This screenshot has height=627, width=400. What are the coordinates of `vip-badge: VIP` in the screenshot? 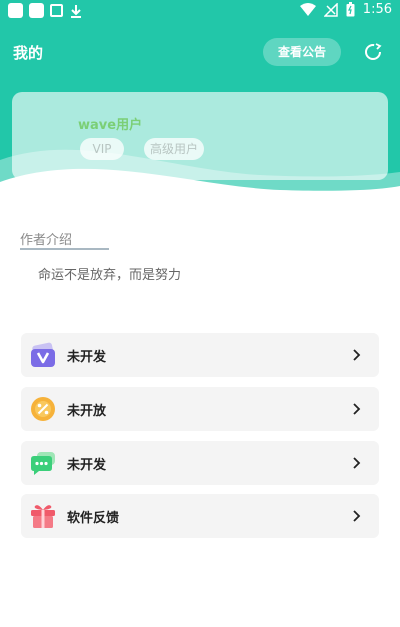 It's located at (102, 149).